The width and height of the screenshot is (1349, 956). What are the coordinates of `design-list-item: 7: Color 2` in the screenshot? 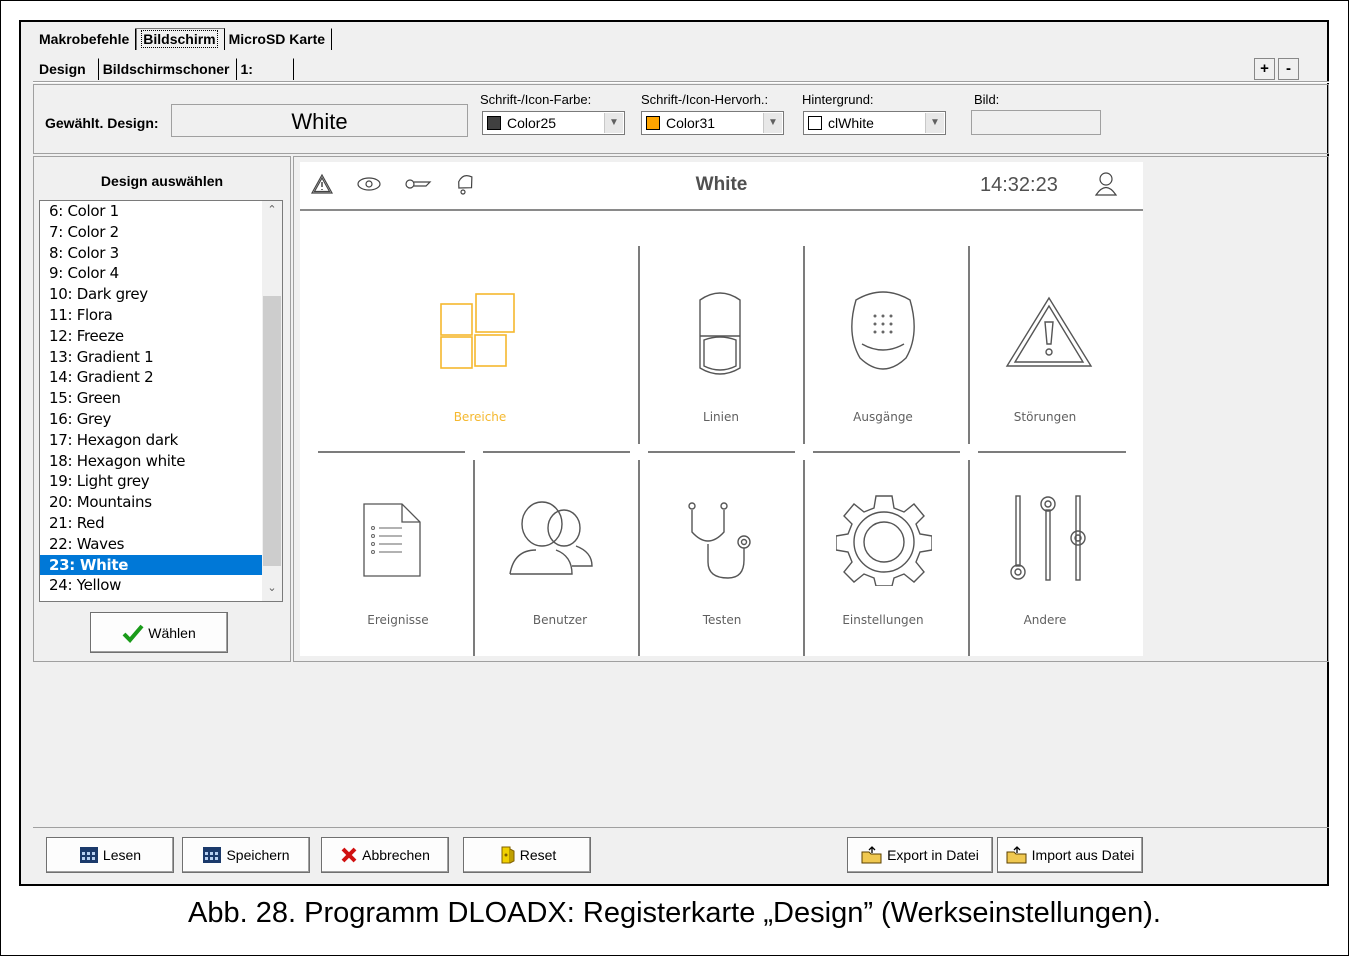 It's located at (161, 232).